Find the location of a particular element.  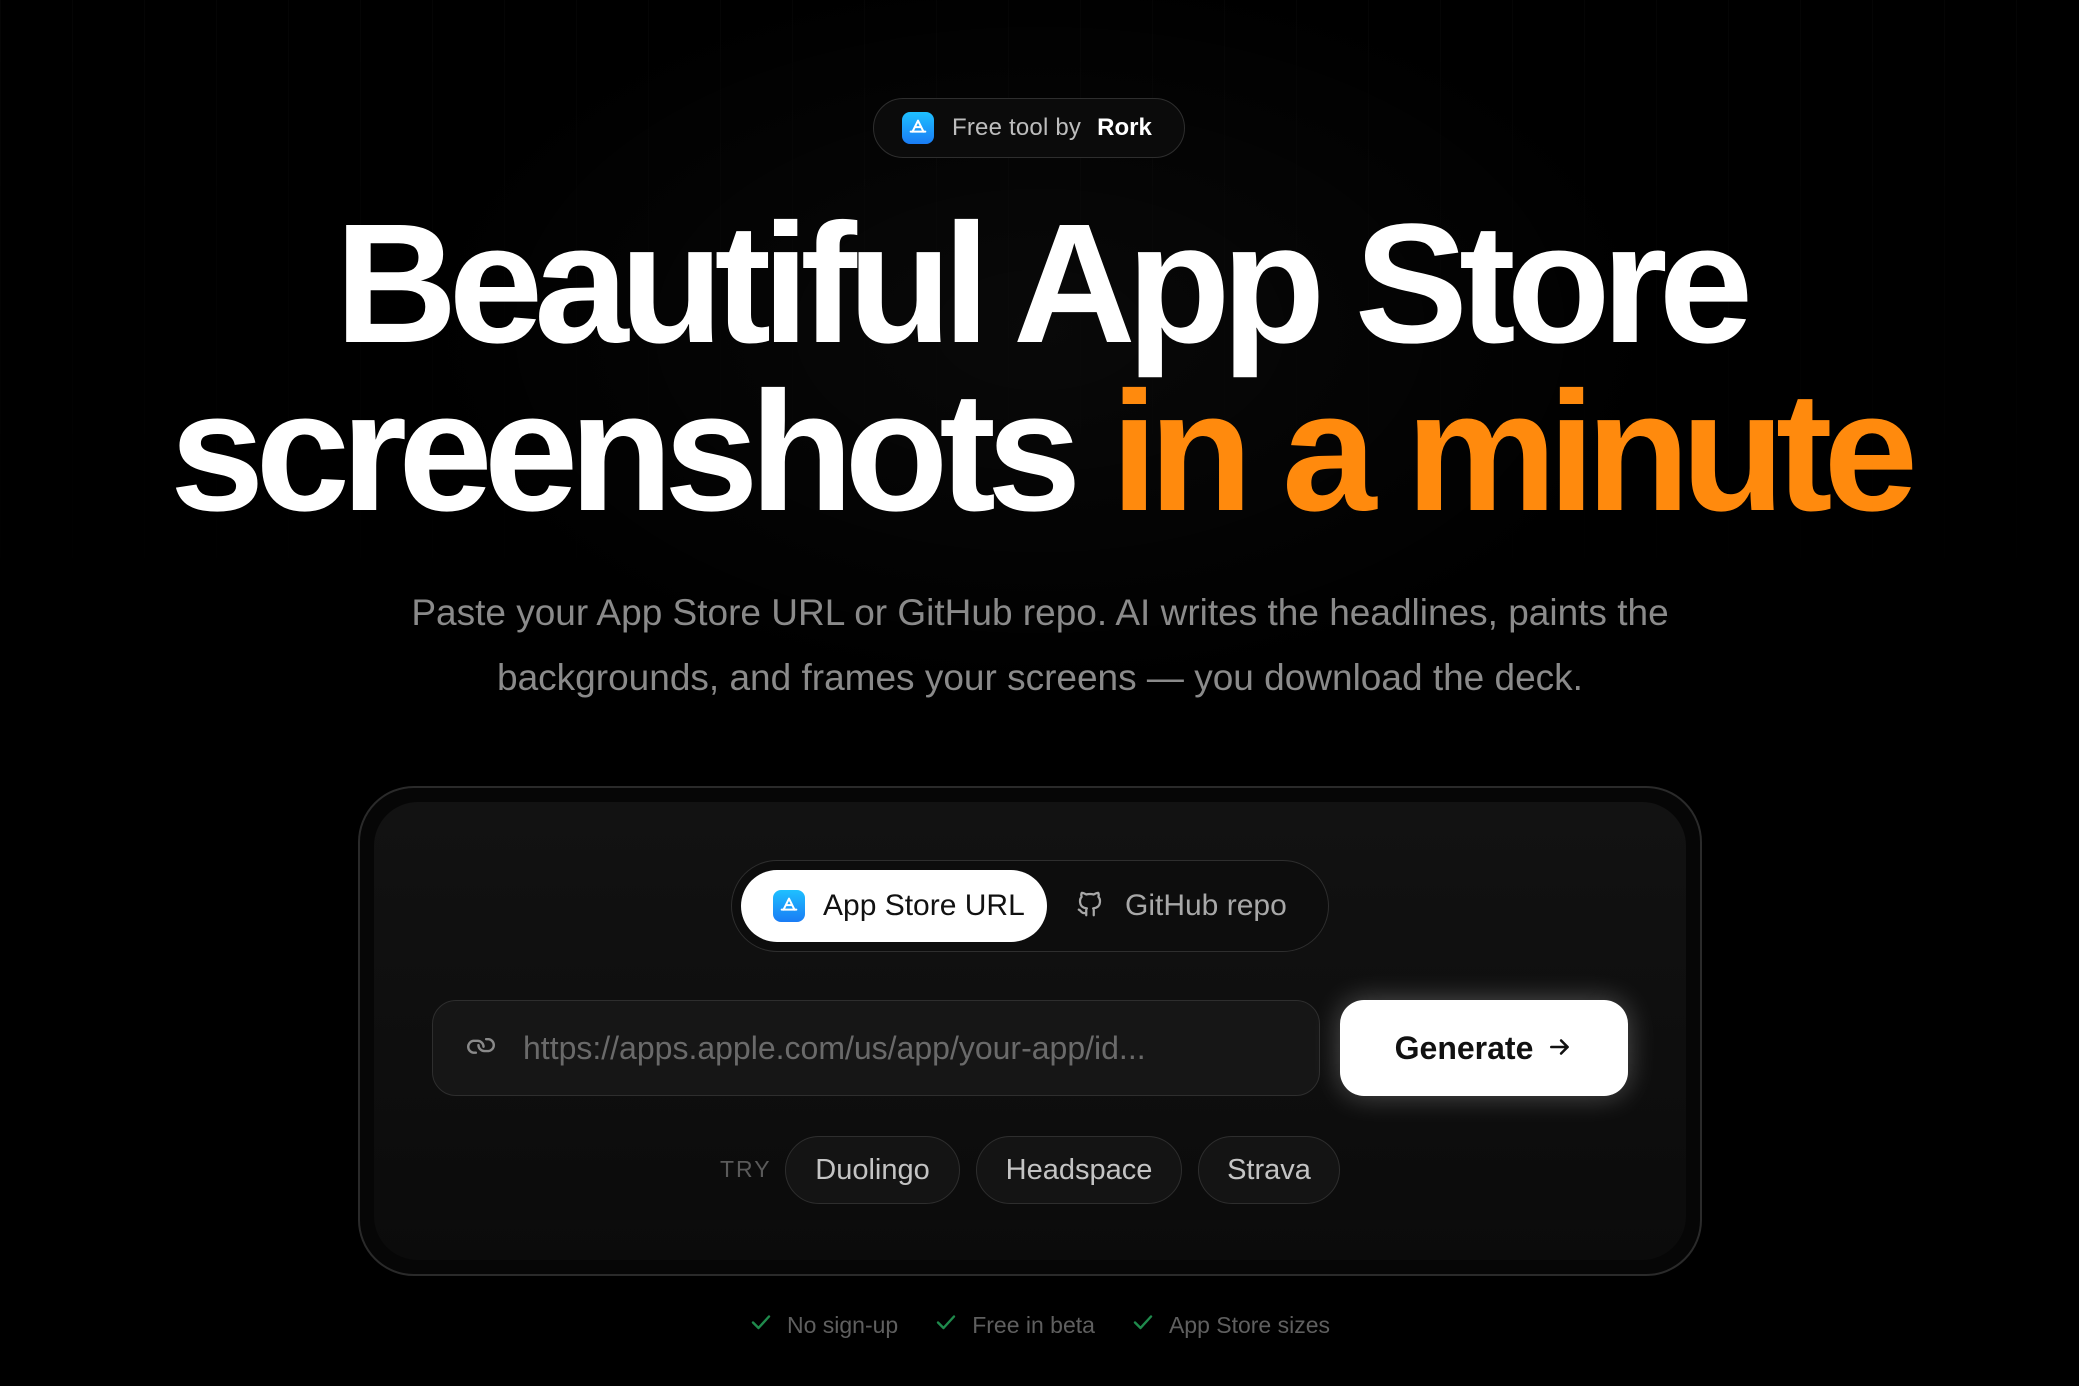

try-label: TRY is located at coordinates (746, 1169).